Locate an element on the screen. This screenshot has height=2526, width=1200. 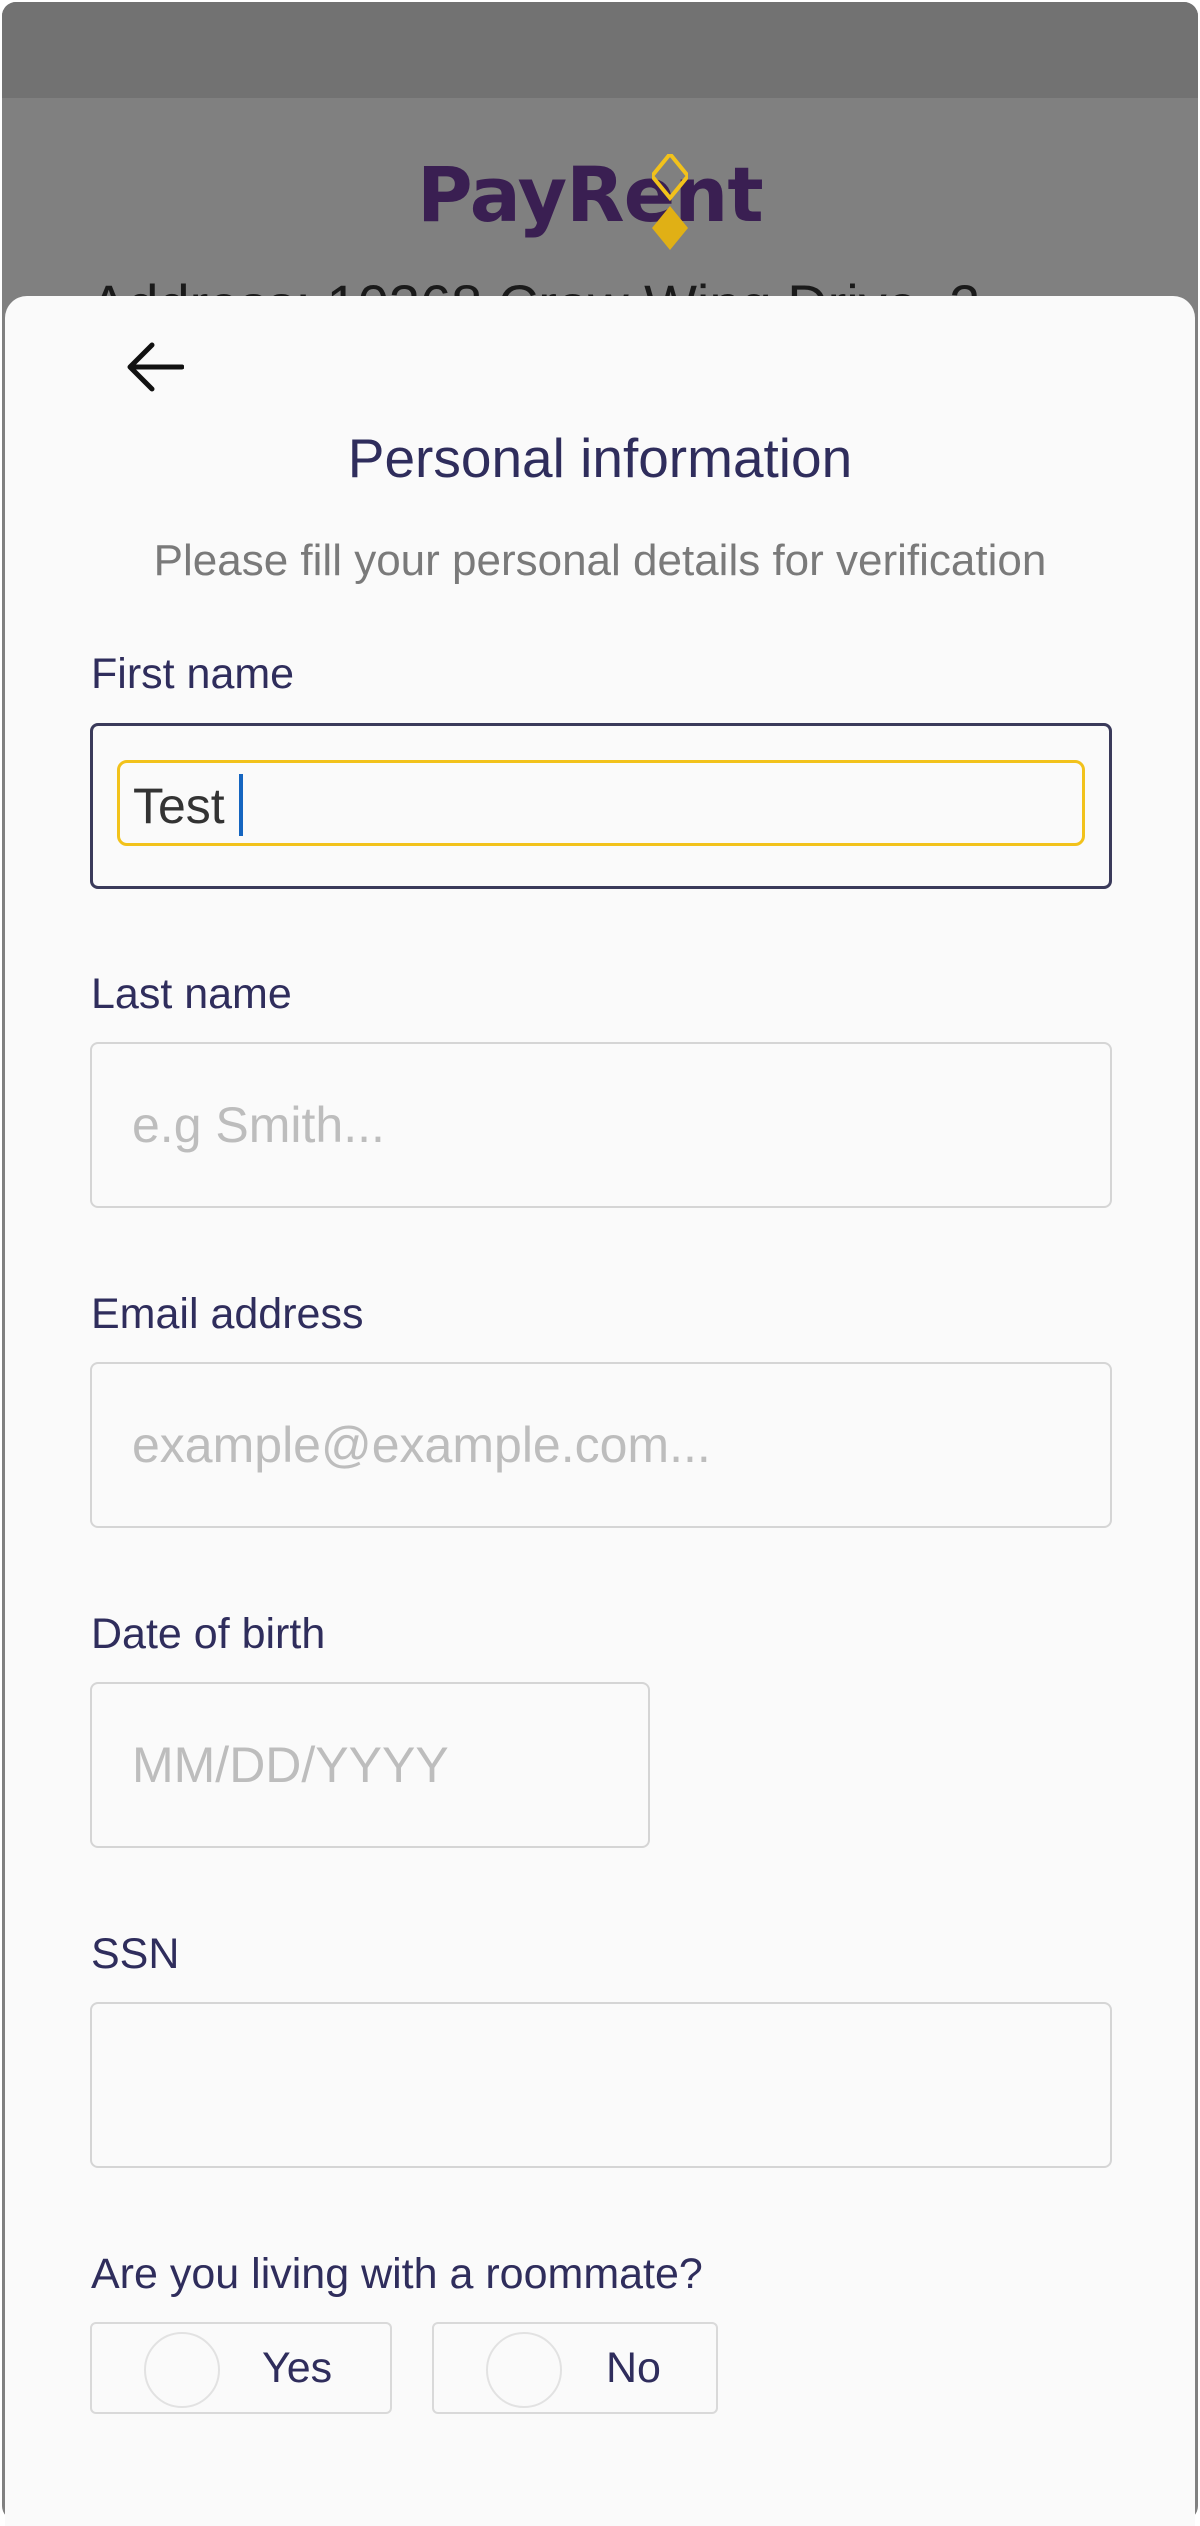
email-field is located at coordinates (601, 1445).